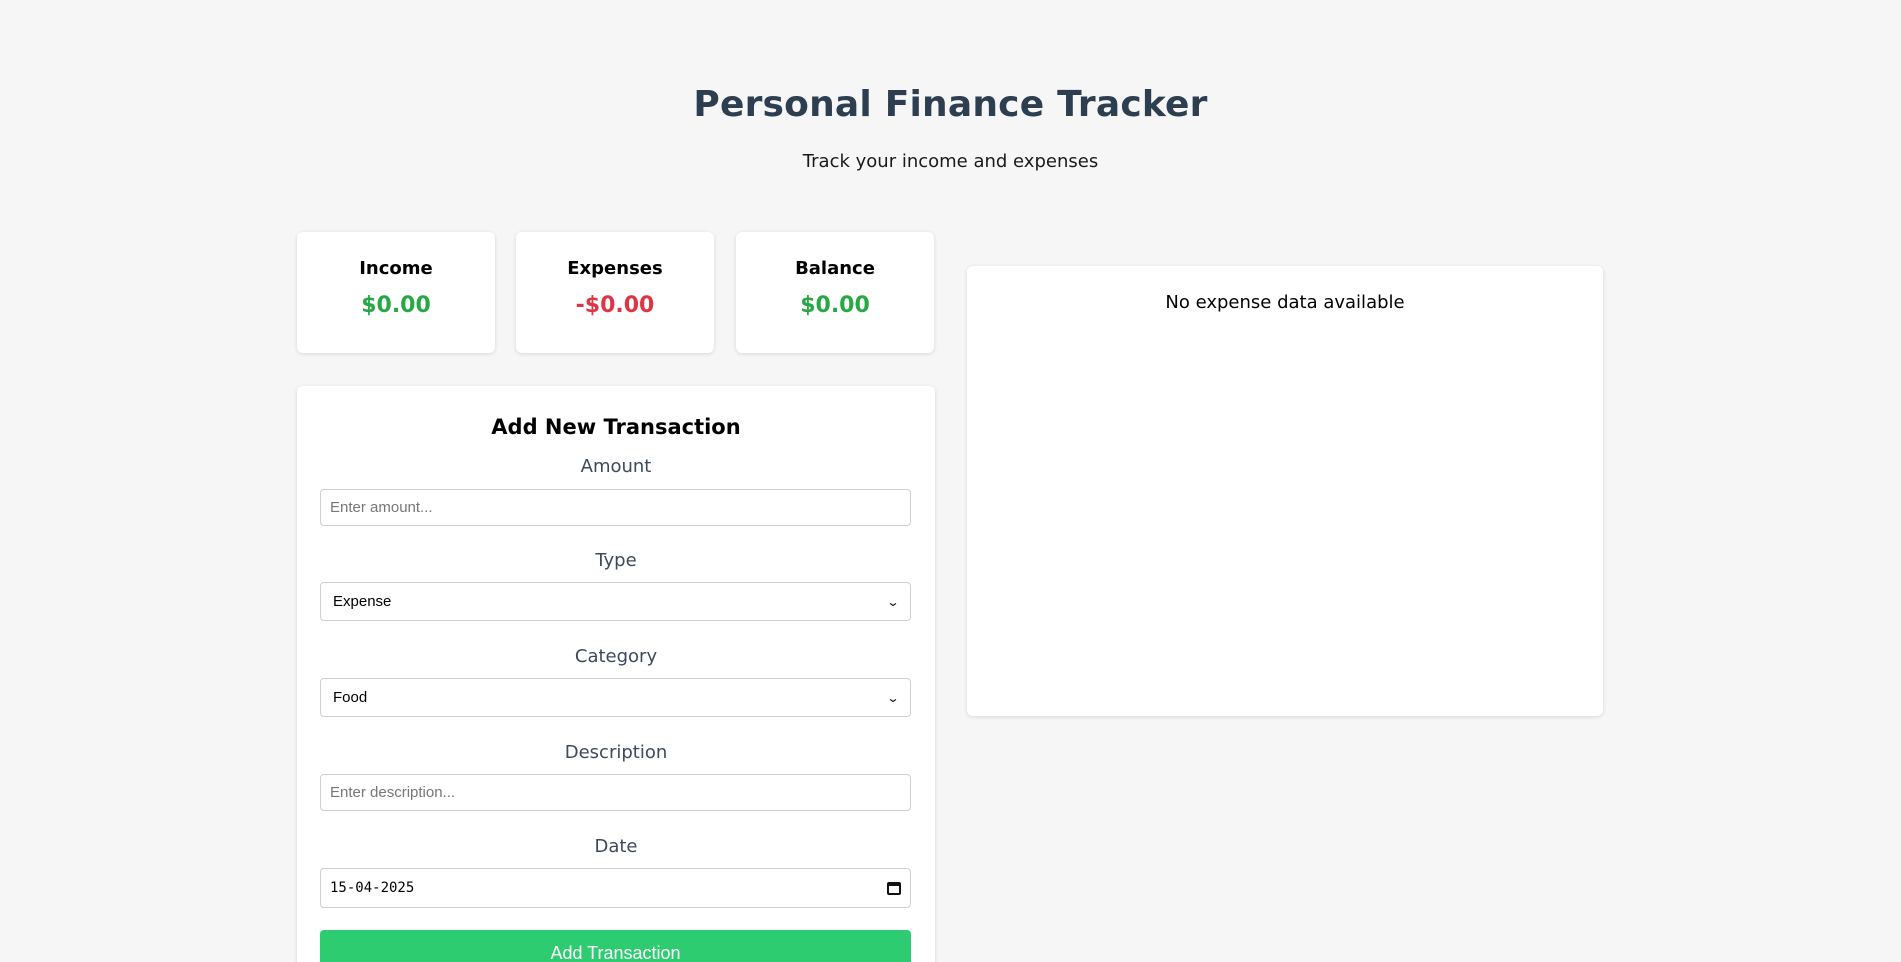 The image size is (1901, 962). What do you see at coordinates (835, 292) in the screenshot?
I see `balance-summary-card: Balance $0.00` at bounding box center [835, 292].